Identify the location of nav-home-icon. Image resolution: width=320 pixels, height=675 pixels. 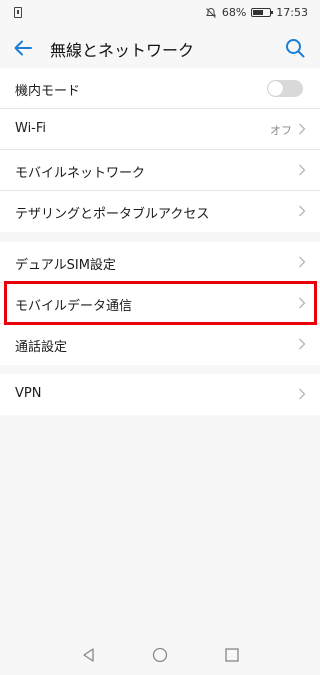
(160, 655).